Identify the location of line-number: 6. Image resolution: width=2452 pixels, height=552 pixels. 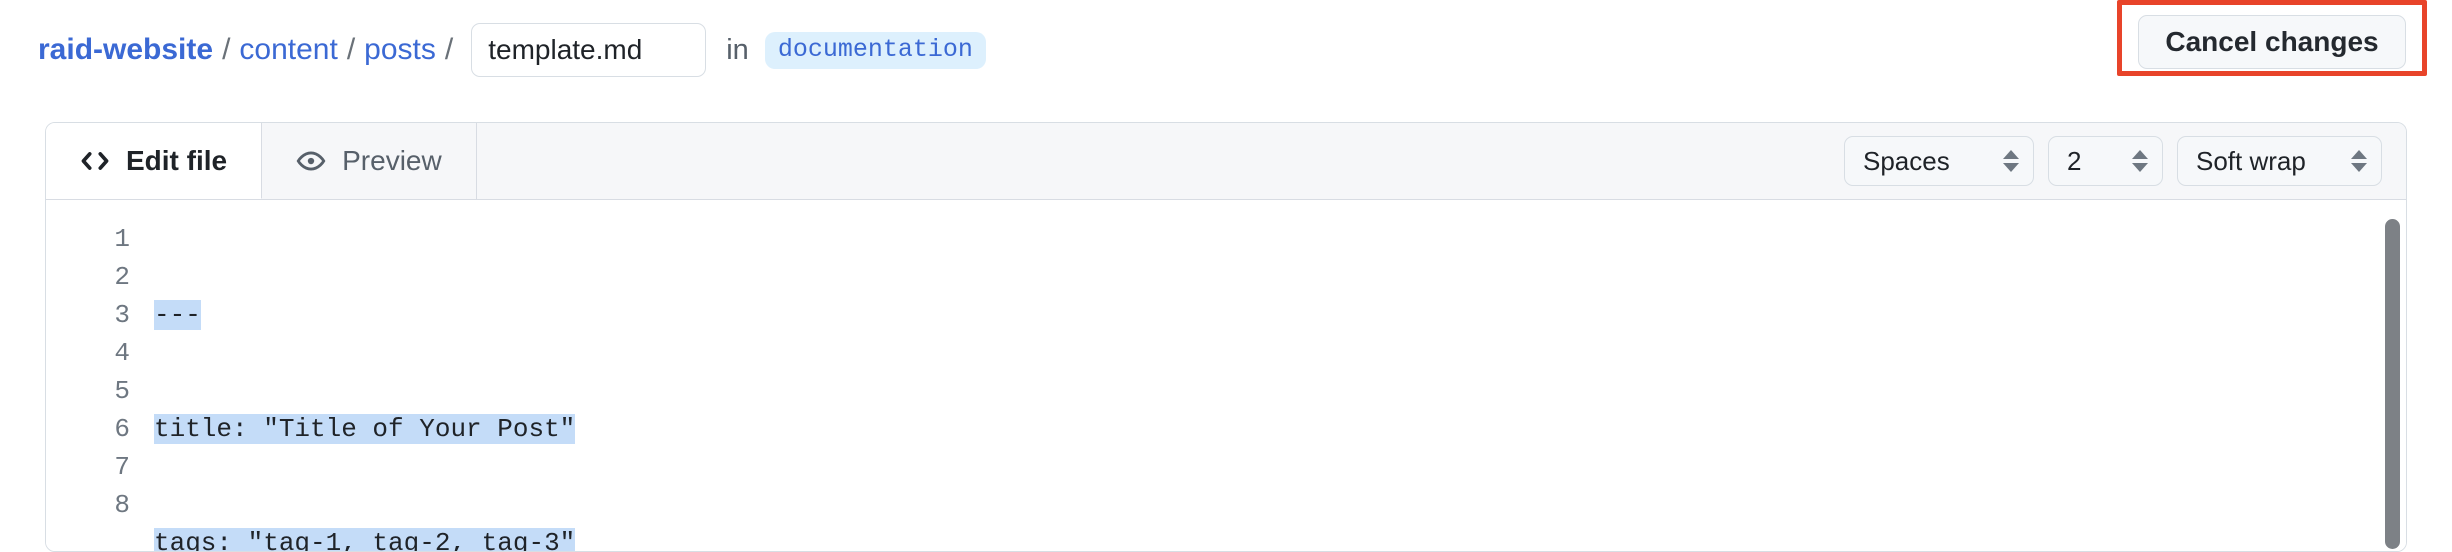
(122, 429).